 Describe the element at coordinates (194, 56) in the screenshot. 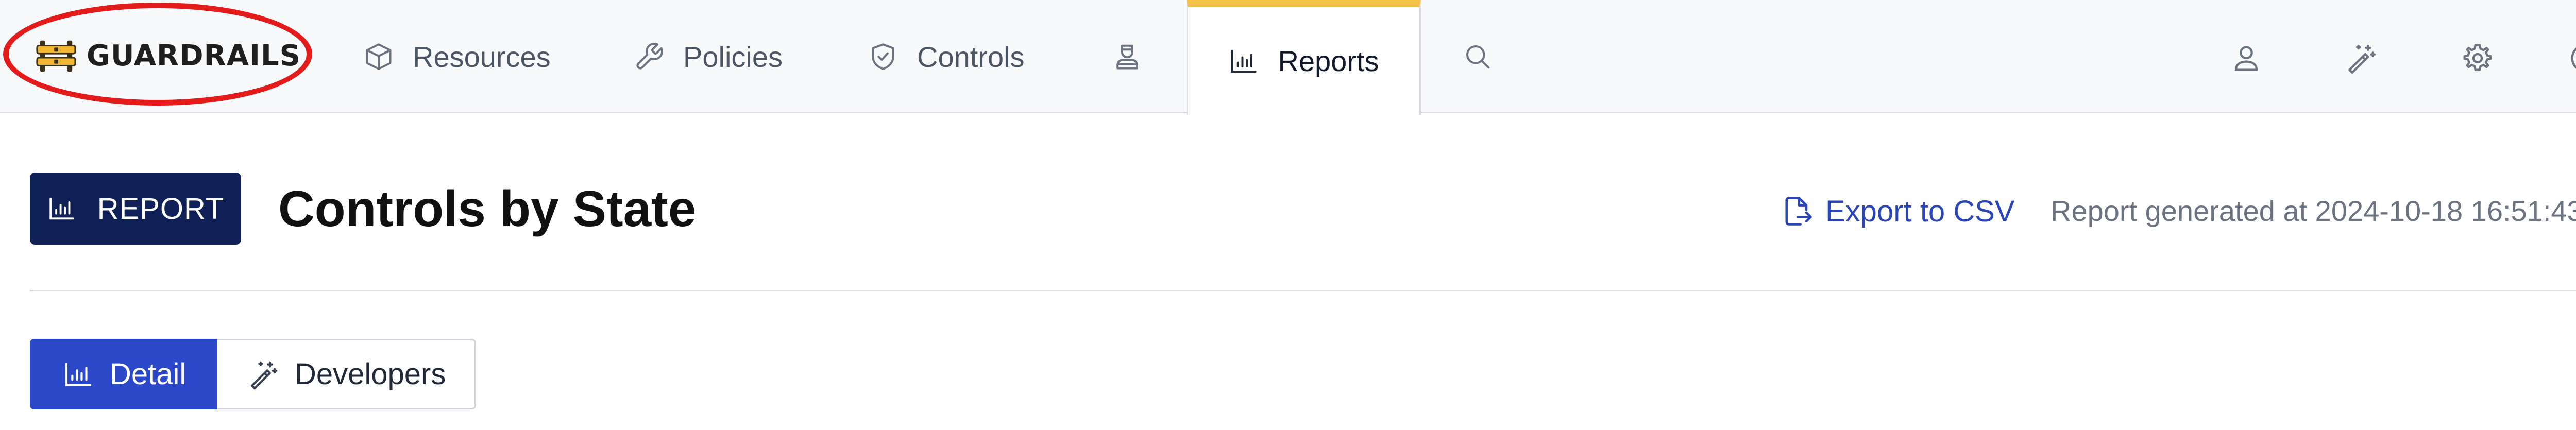

I see `logo-text: GUARDRAILS` at that location.